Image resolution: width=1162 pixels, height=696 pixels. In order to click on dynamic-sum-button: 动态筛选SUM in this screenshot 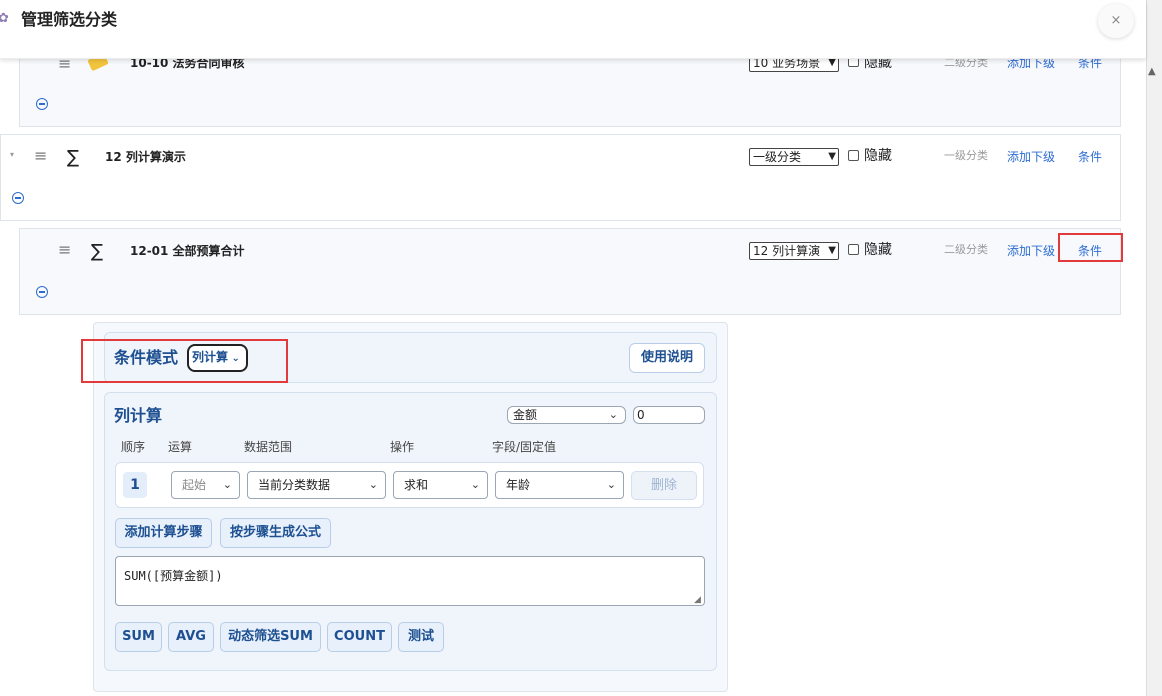, I will do `click(270, 637)`.